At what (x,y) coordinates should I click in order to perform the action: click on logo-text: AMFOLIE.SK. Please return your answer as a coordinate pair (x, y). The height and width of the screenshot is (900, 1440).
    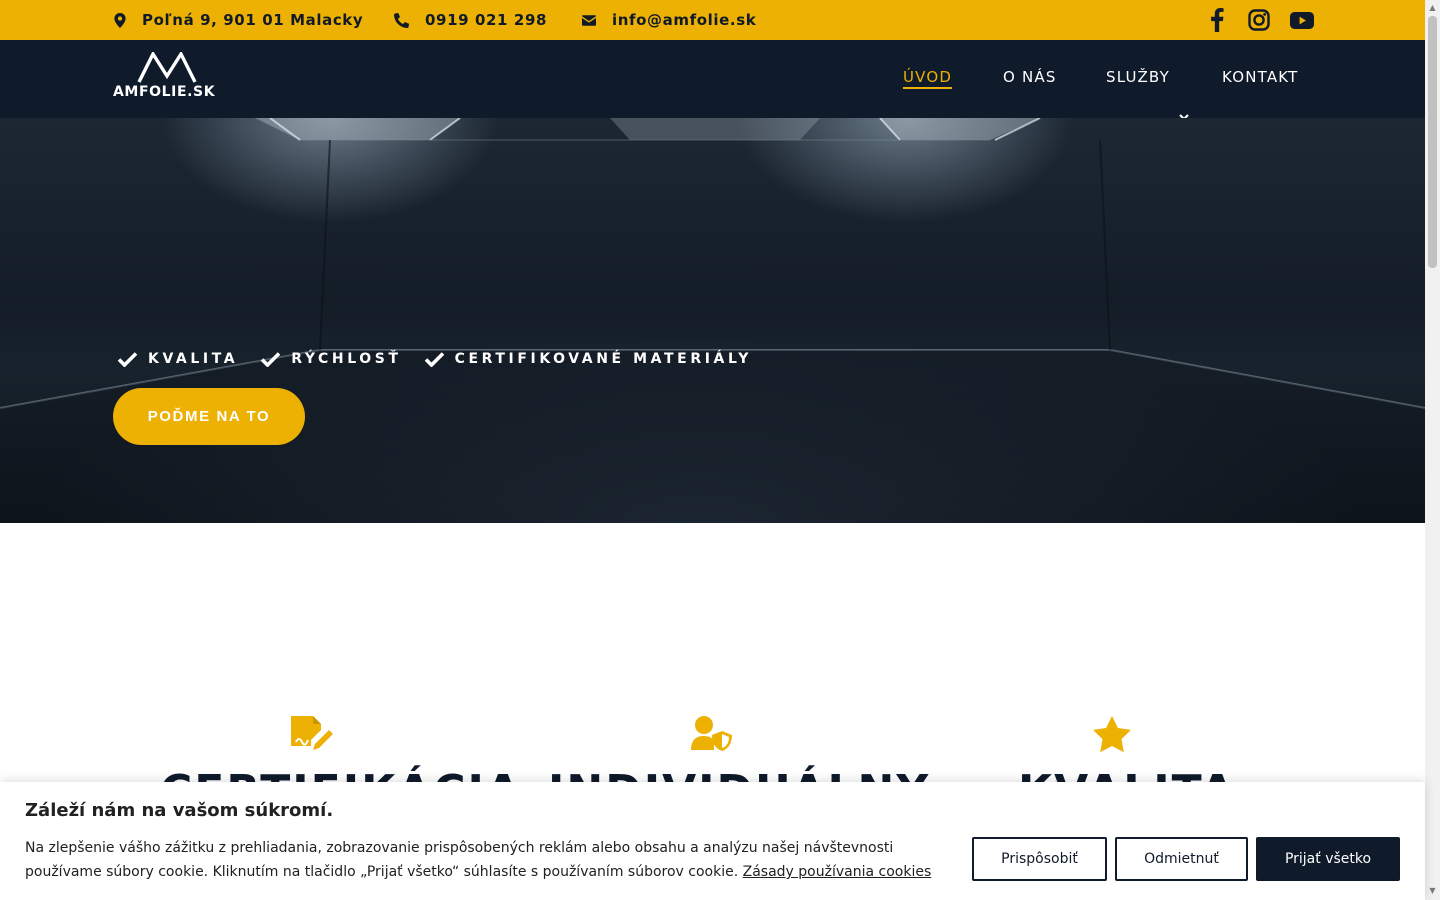
    Looking at the image, I should click on (164, 92).